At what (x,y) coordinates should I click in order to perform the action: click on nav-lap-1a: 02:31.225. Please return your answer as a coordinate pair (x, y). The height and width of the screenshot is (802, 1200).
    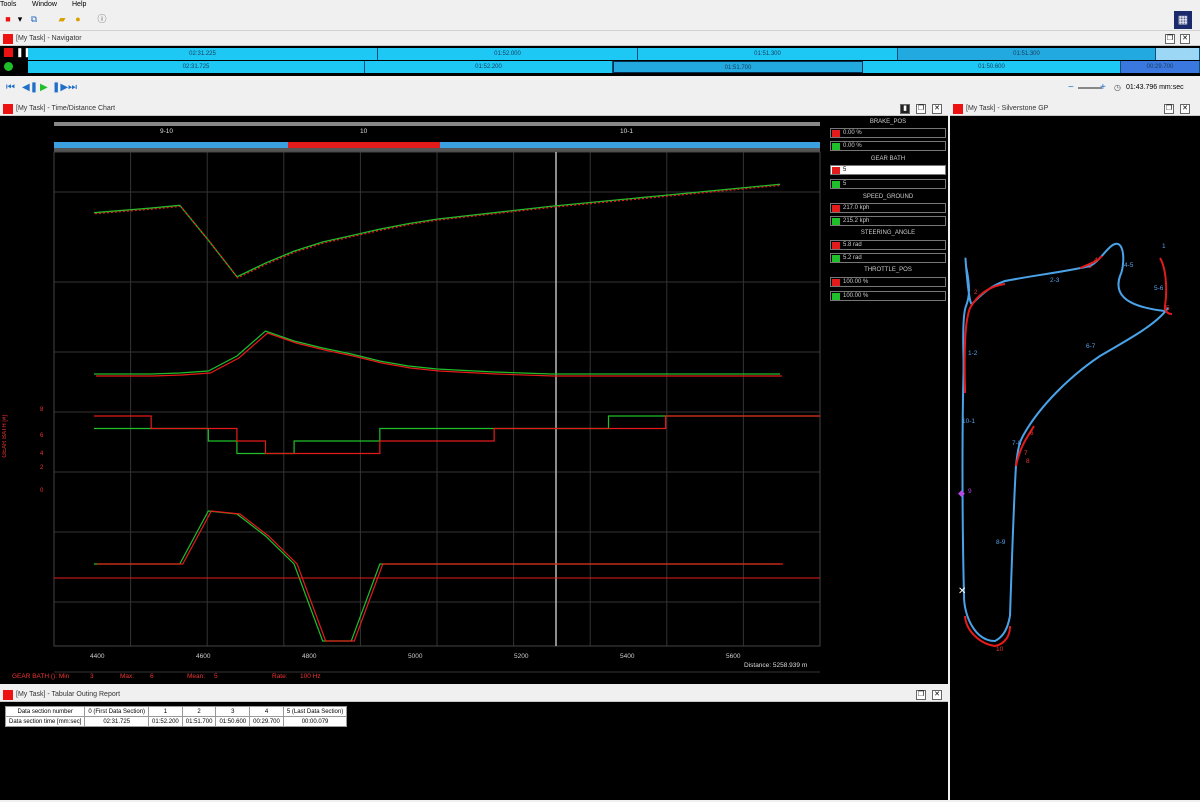
    Looking at the image, I should click on (203, 54).